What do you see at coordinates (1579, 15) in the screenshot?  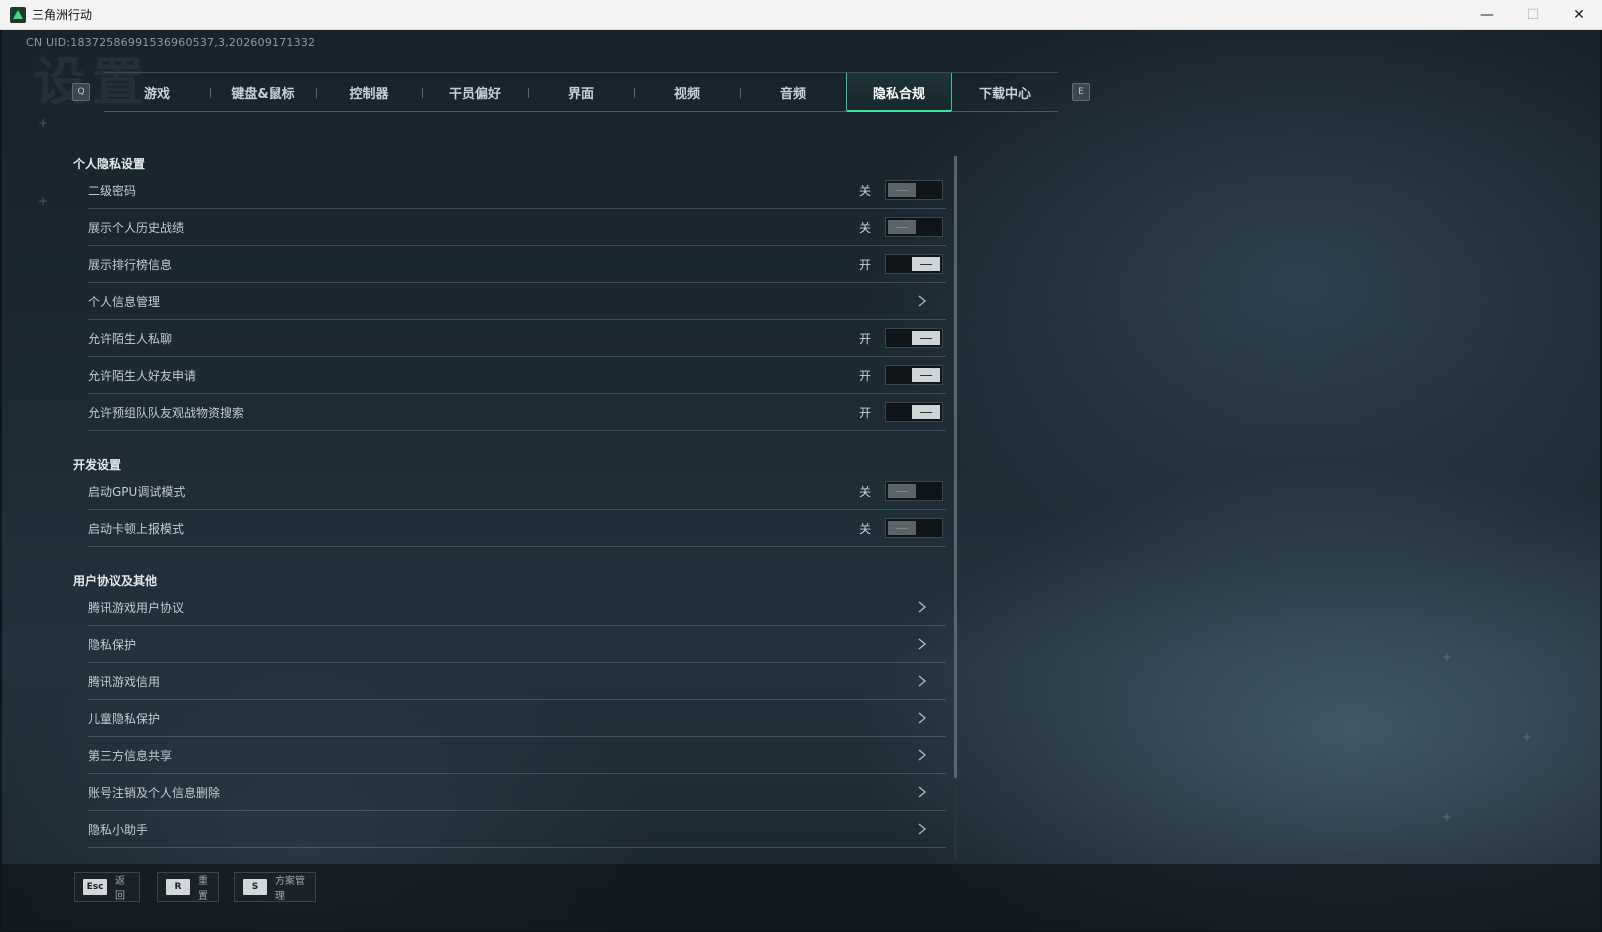 I see `close-button: ✕` at bounding box center [1579, 15].